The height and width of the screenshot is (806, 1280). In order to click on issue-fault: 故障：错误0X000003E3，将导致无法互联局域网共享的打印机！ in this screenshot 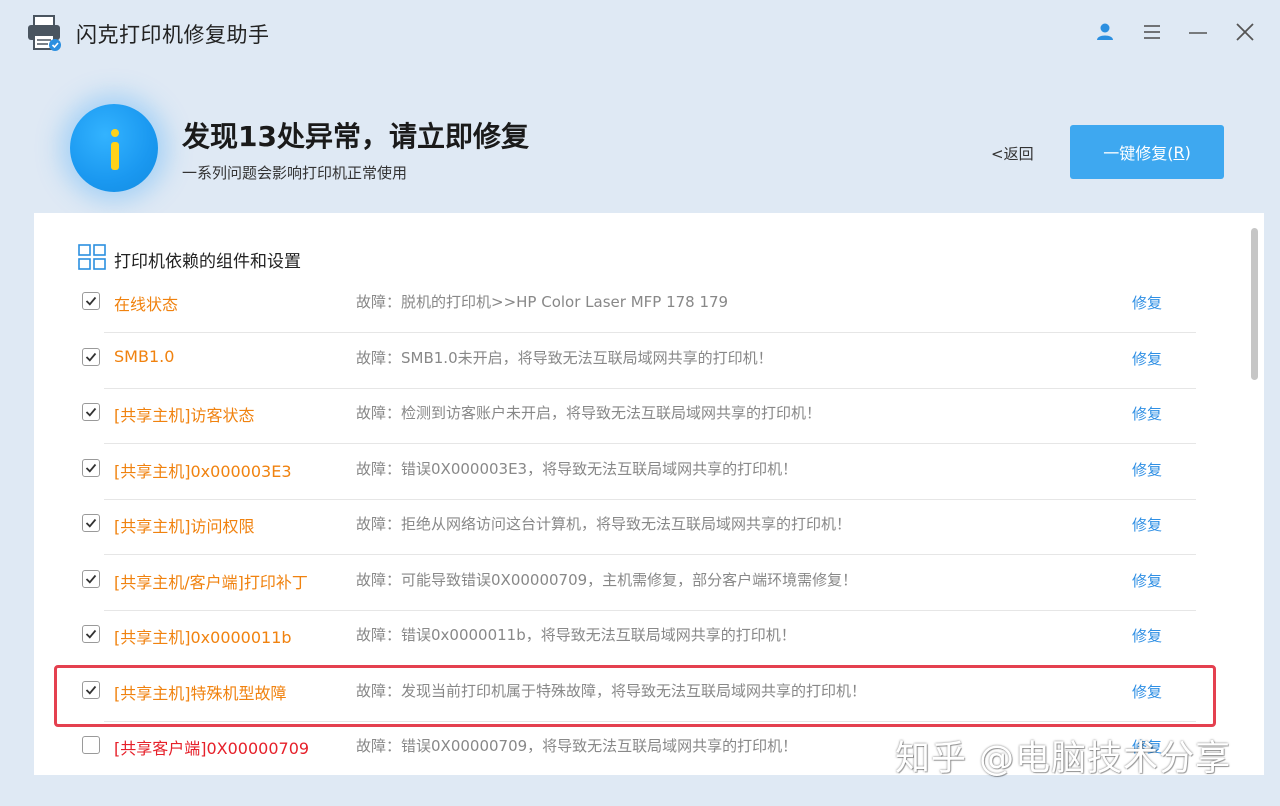, I will do `click(577, 468)`.